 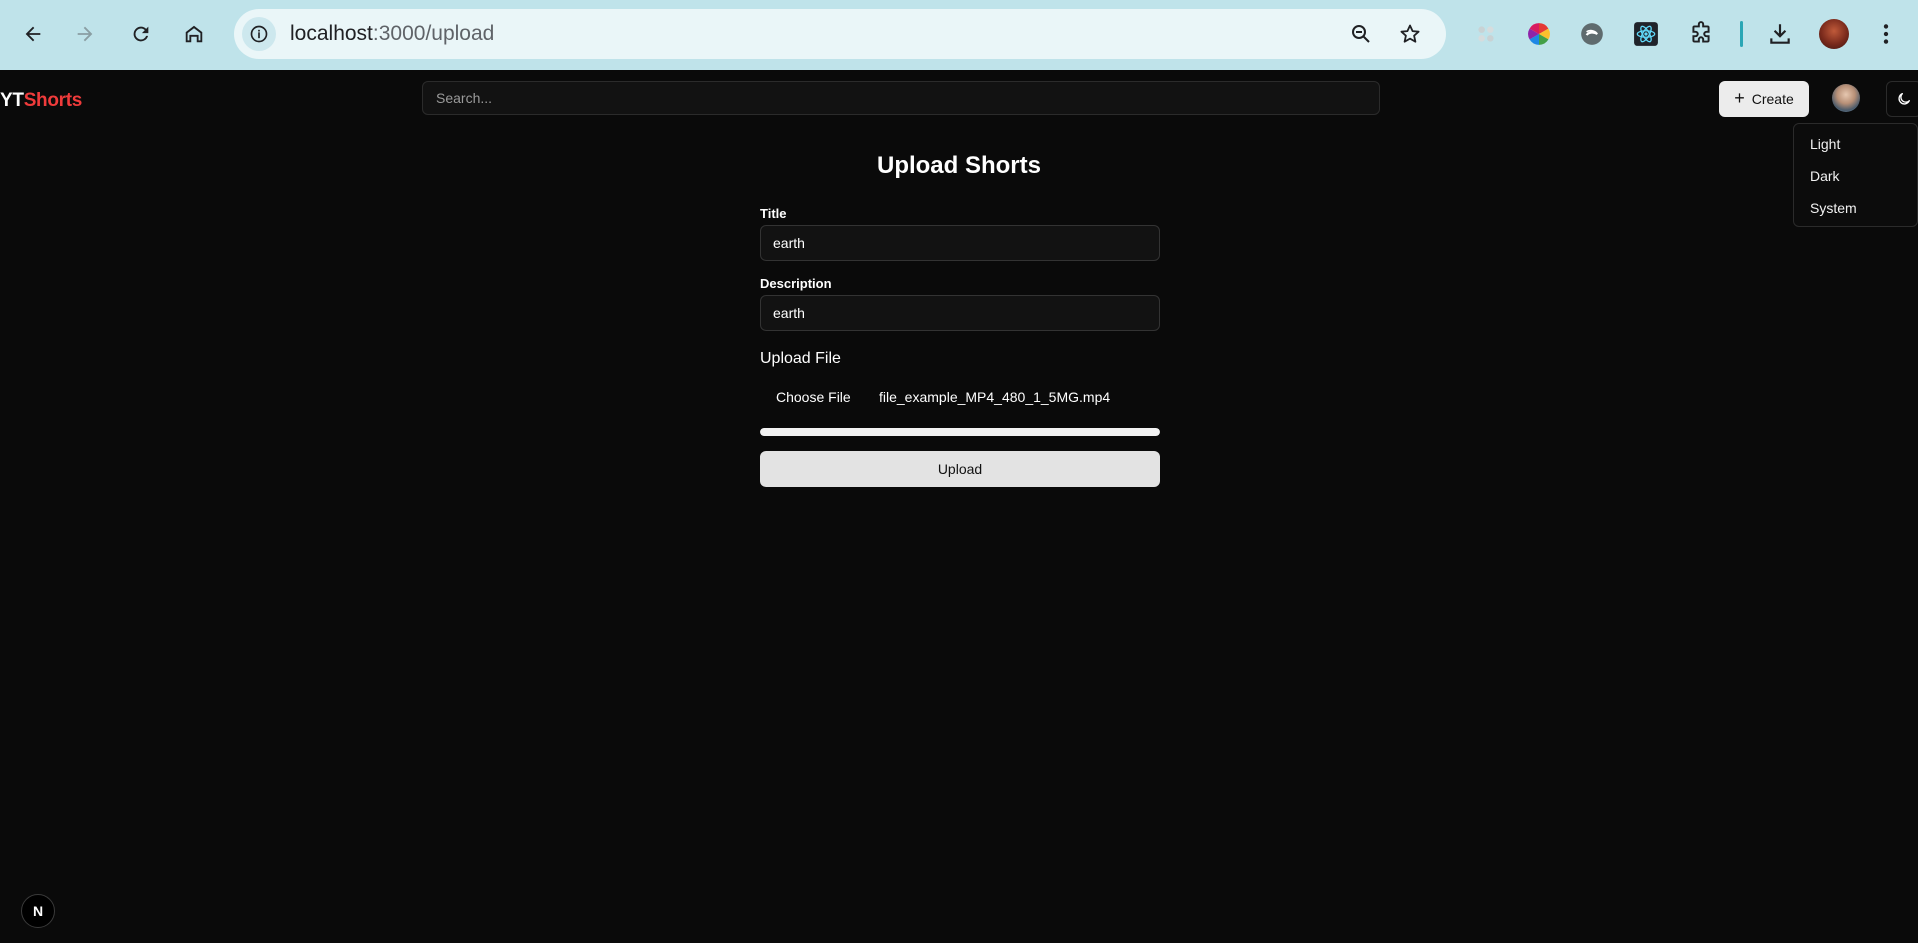 What do you see at coordinates (960, 243) in the screenshot?
I see `title-input` at bounding box center [960, 243].